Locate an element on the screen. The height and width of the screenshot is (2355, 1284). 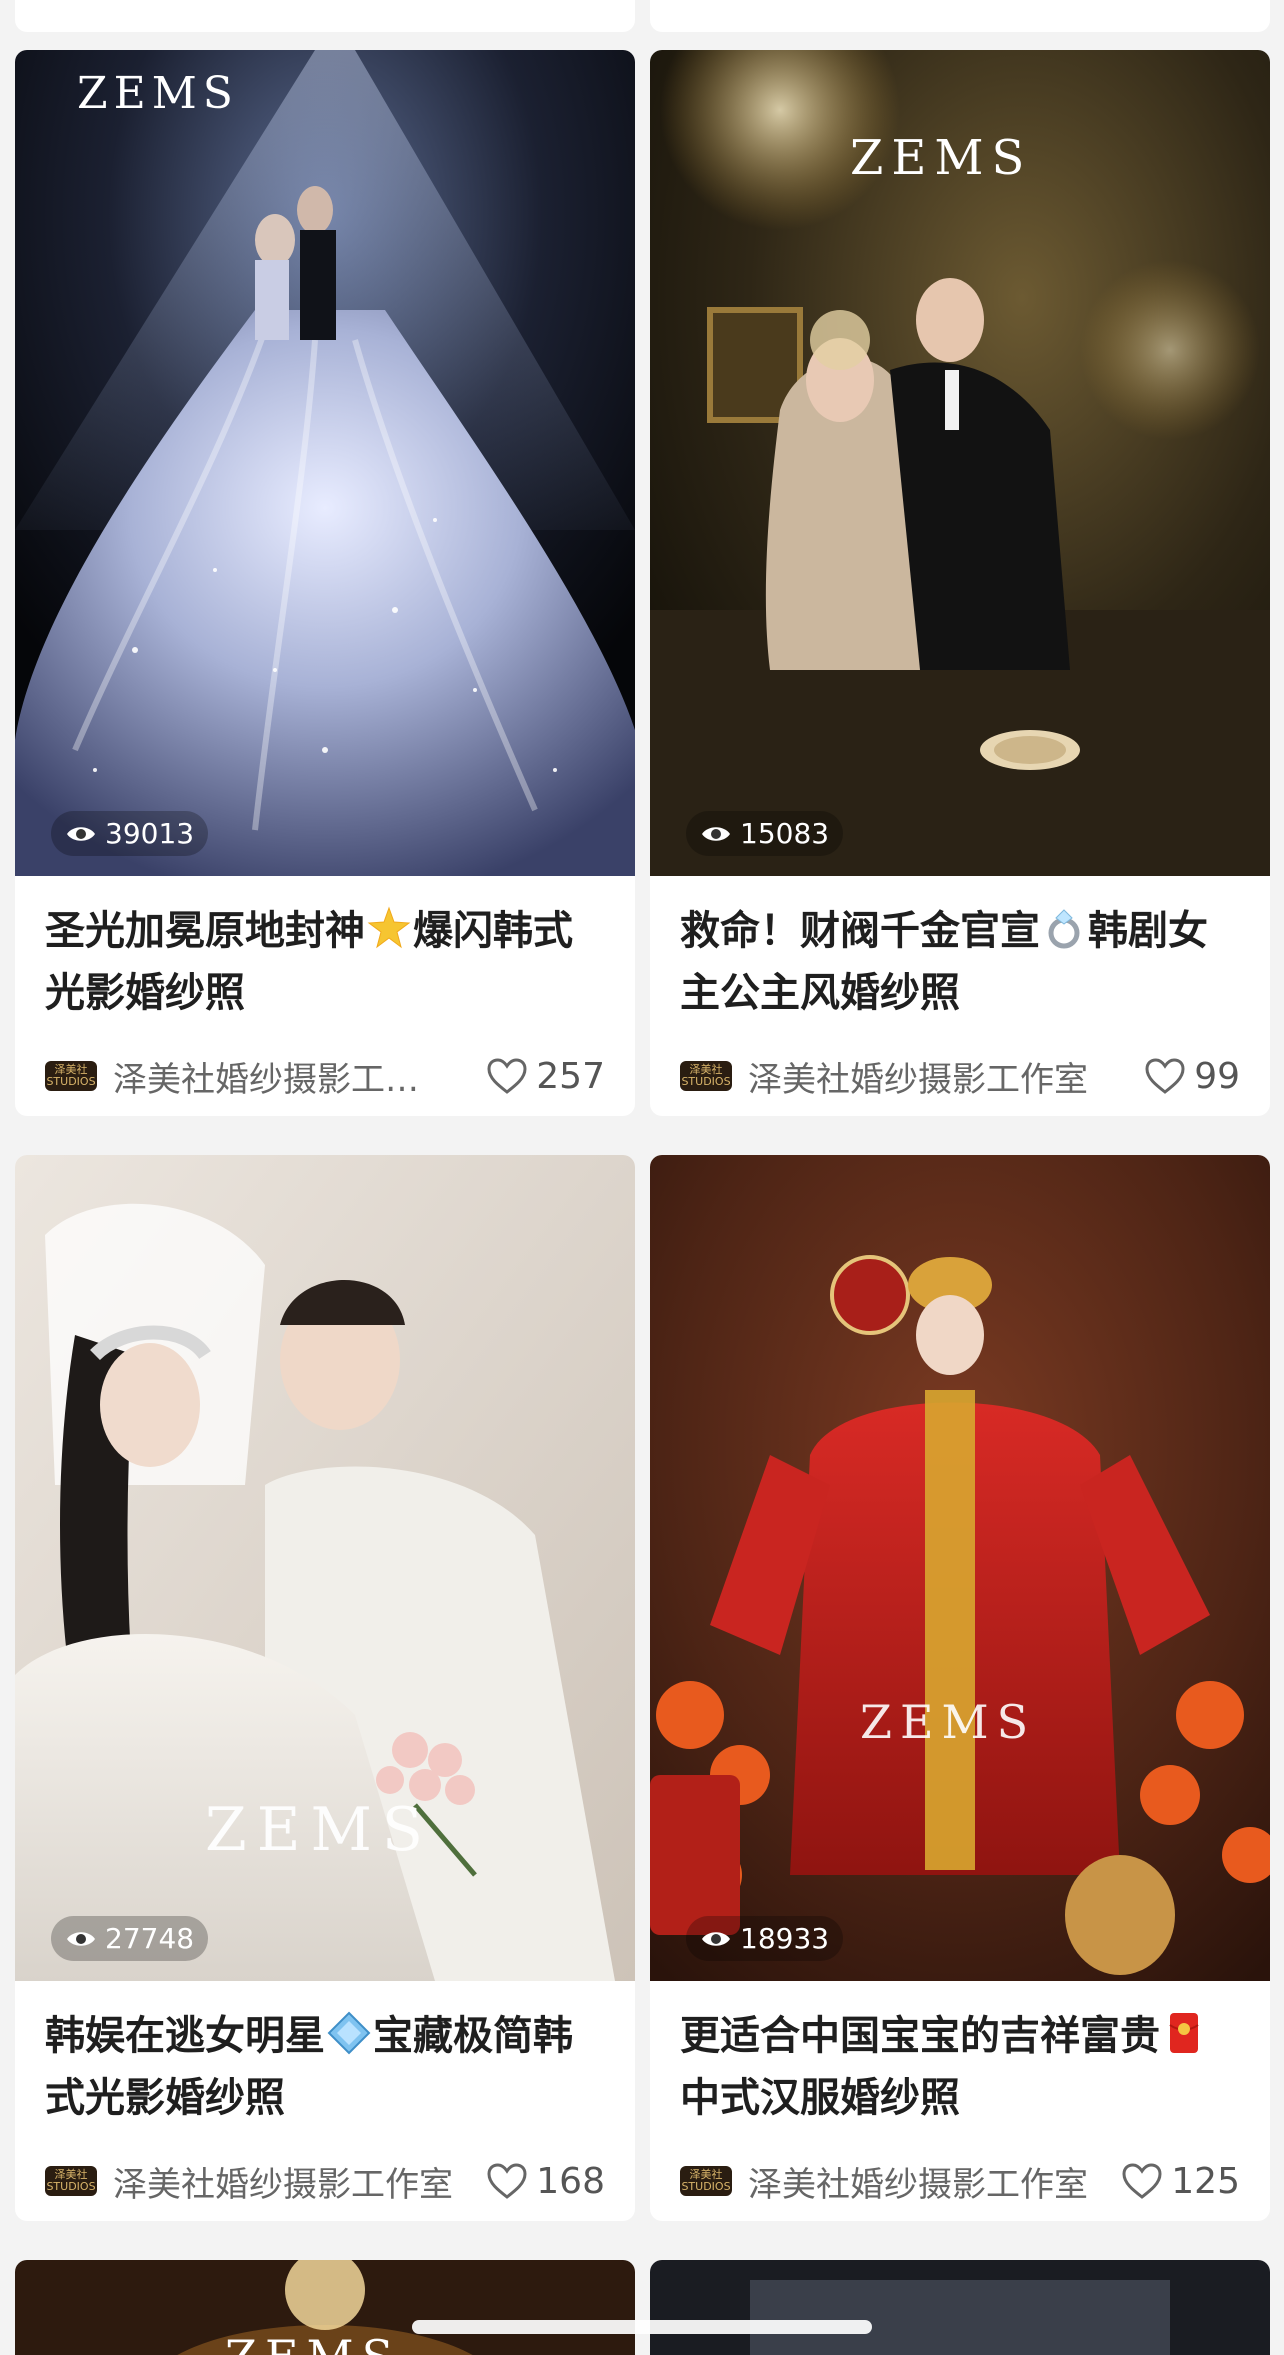
title-text: 更适合中国宝宝的吉祥富贵 is located at coordinates (920, 2036).